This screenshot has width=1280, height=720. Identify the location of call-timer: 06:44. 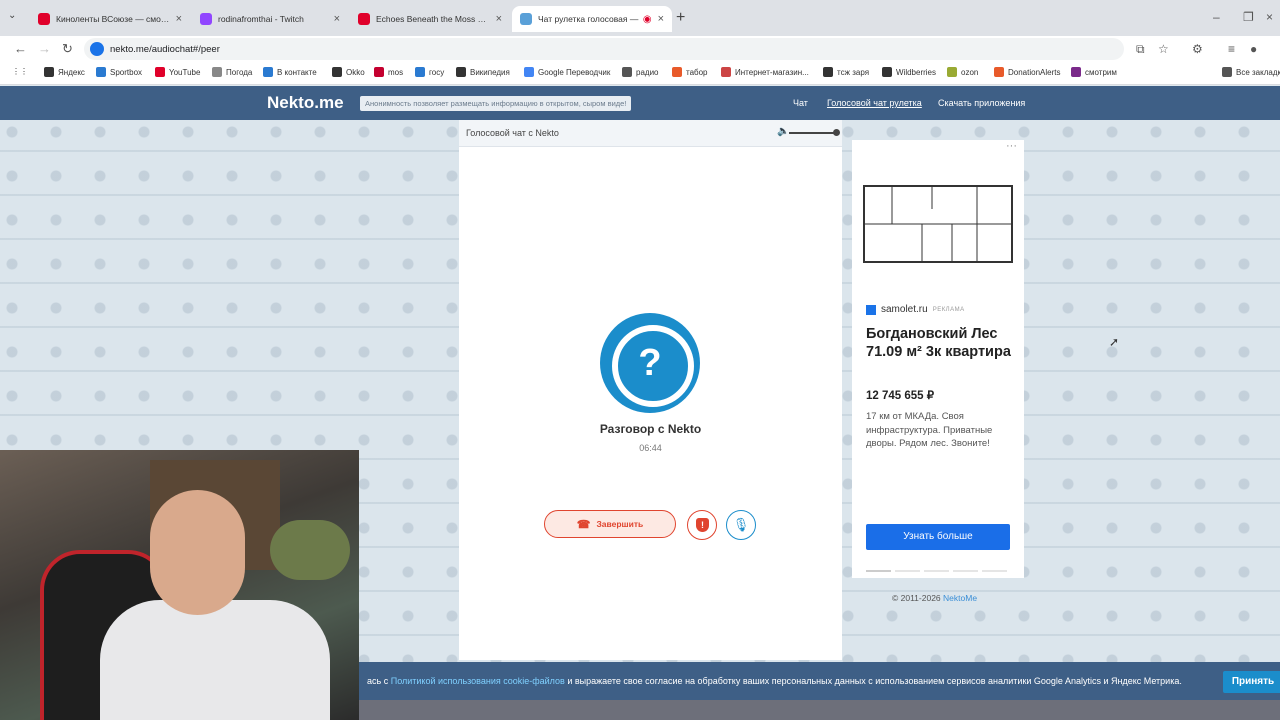
(650, 448).